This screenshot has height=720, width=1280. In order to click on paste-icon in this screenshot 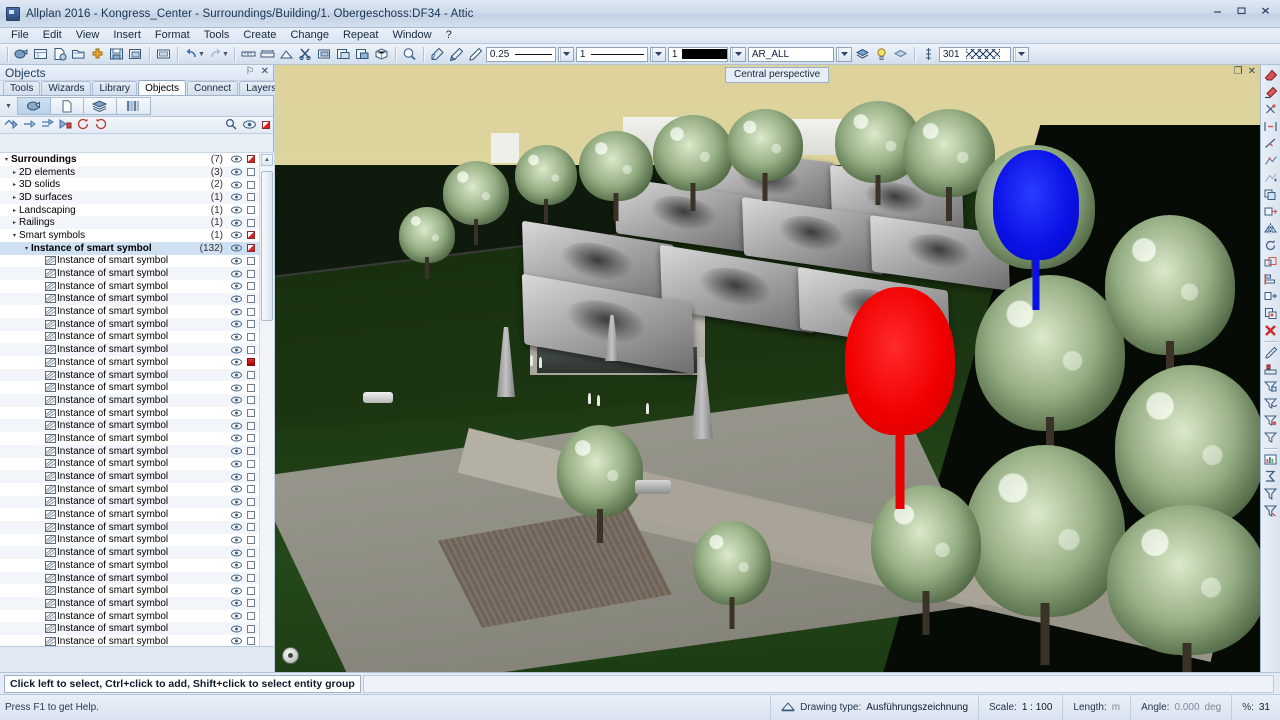, I will do `click(343, 54)`.